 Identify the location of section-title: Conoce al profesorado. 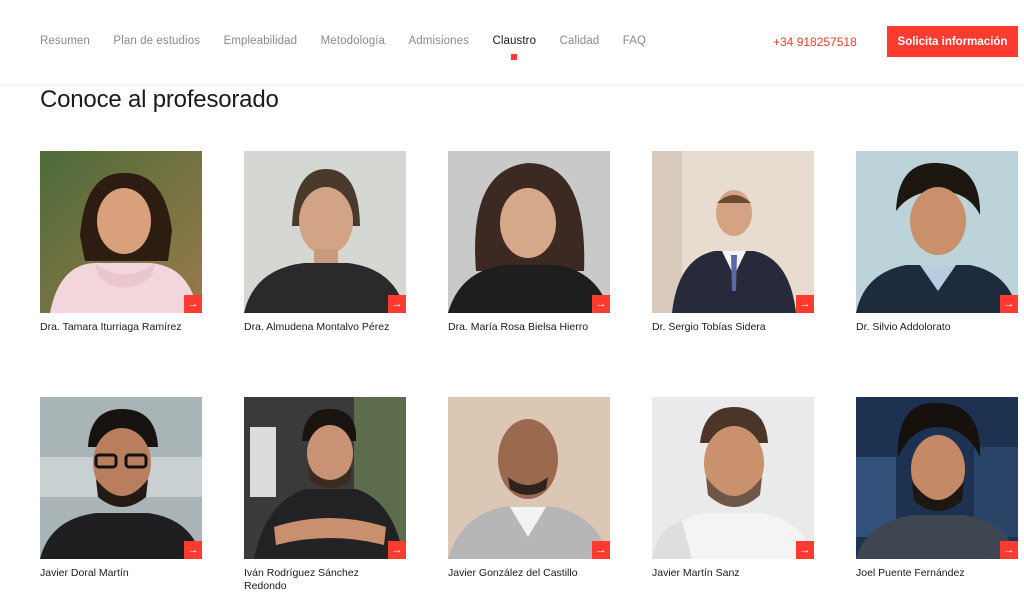
(159, 99).